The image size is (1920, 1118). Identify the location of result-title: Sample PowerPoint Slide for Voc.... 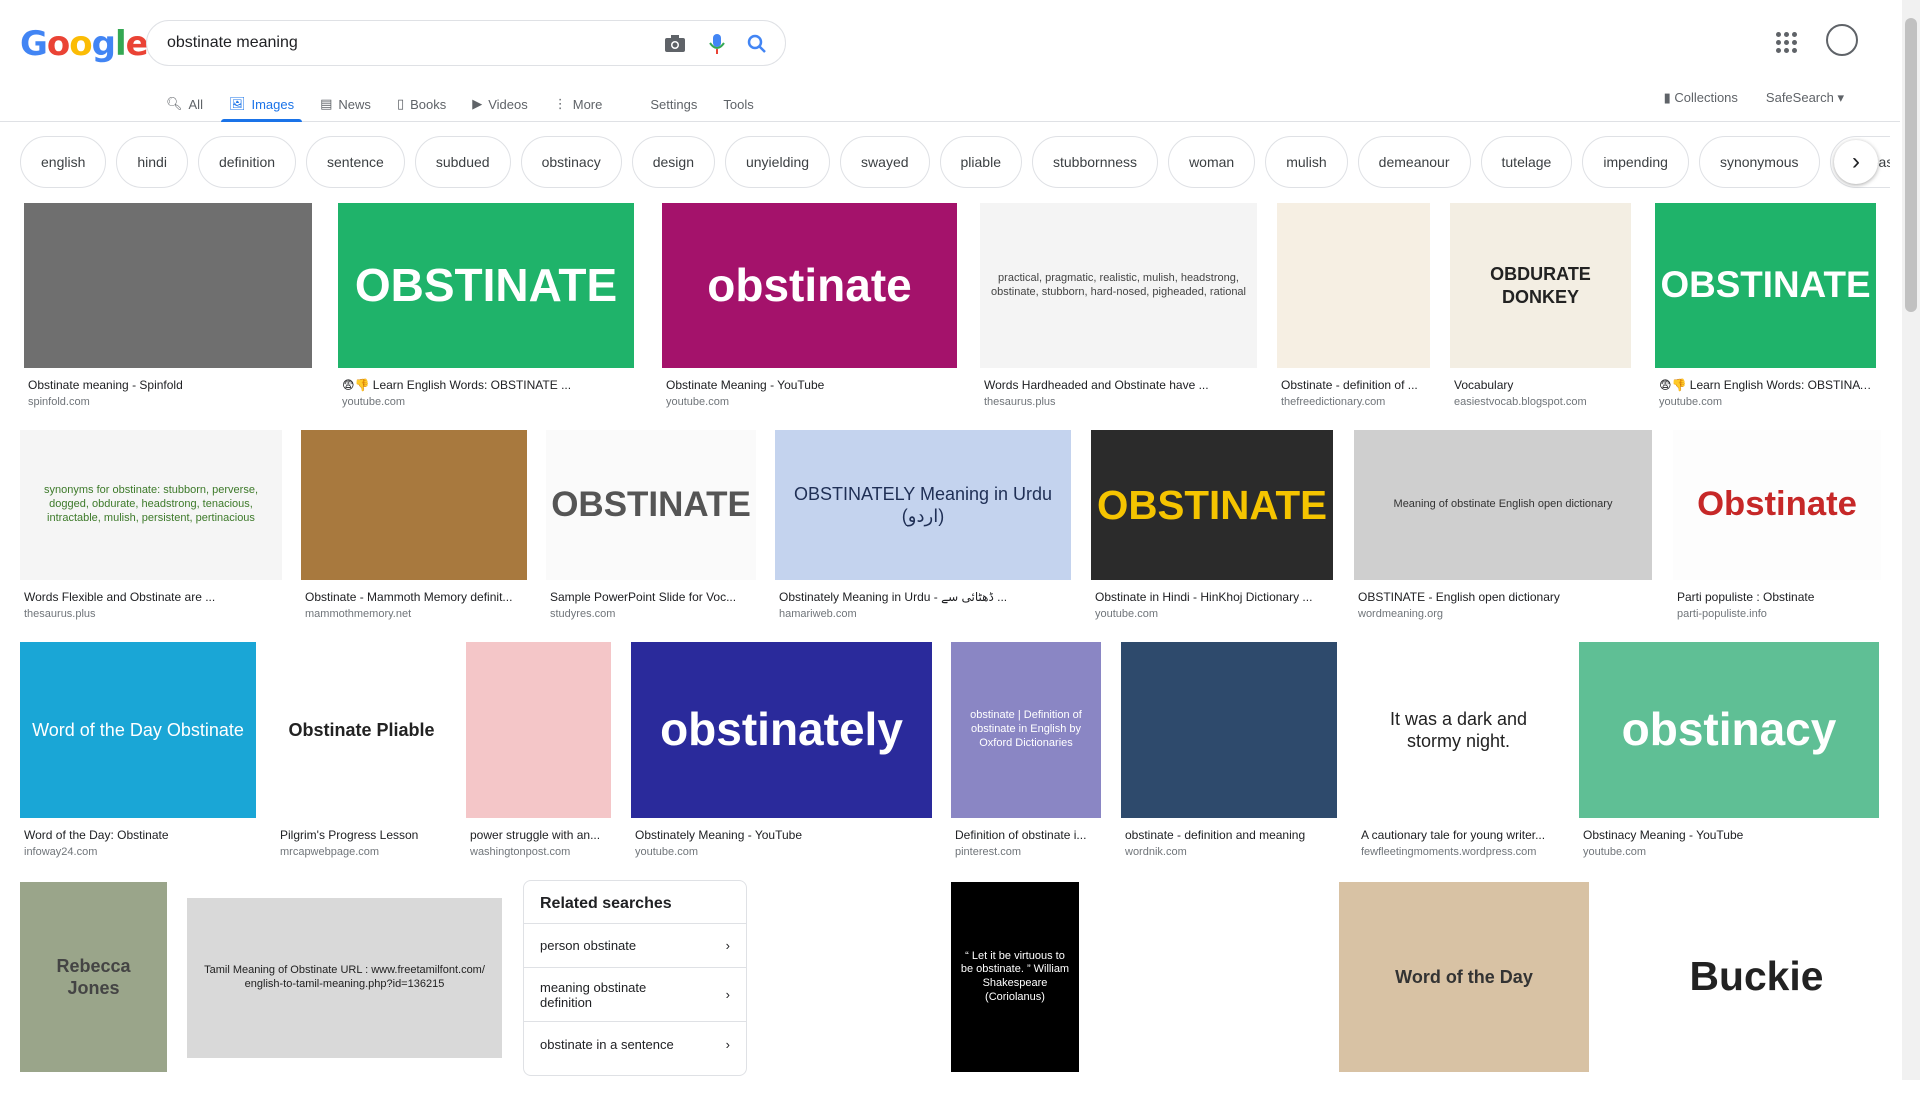
(652, 597).